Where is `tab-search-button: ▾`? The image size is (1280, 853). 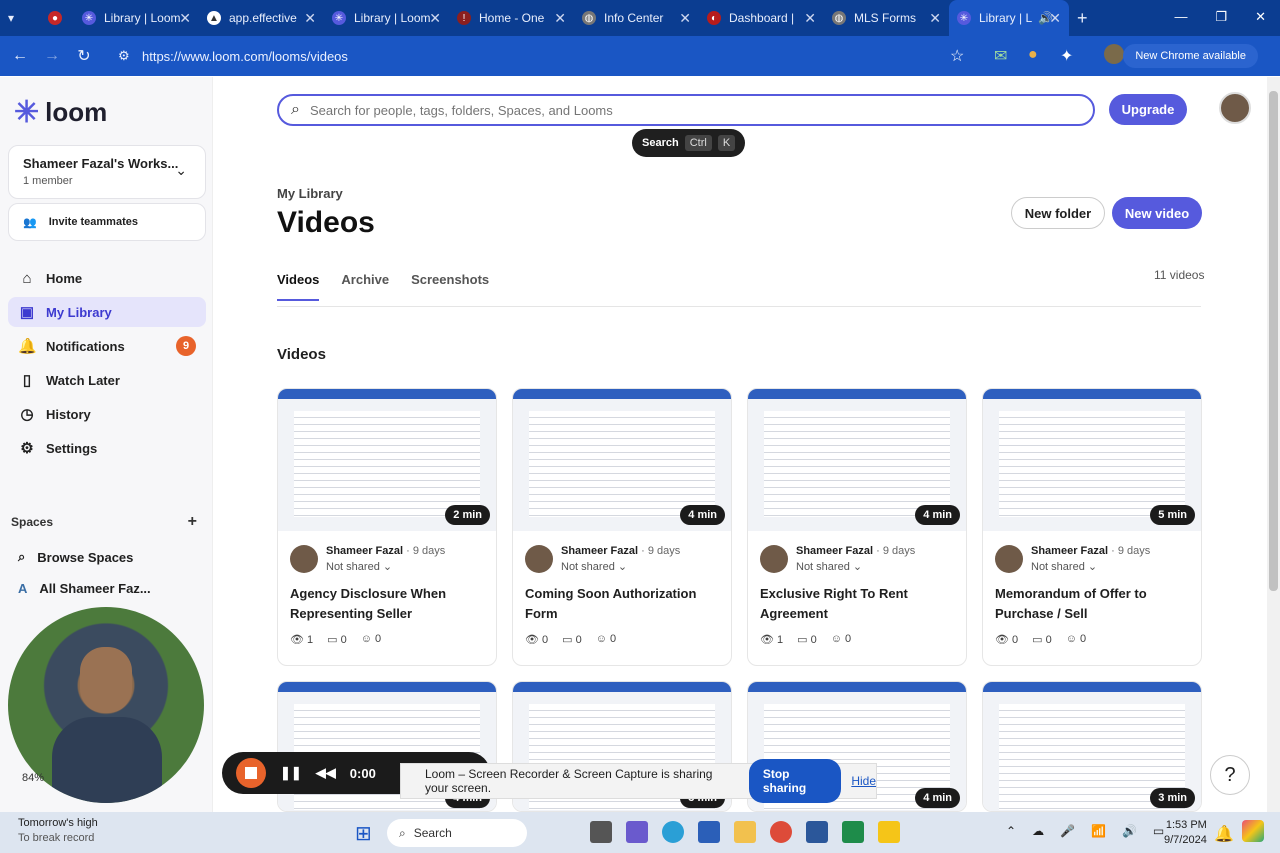
tab-search-button: ▾ is located at coordinates (20, 18).